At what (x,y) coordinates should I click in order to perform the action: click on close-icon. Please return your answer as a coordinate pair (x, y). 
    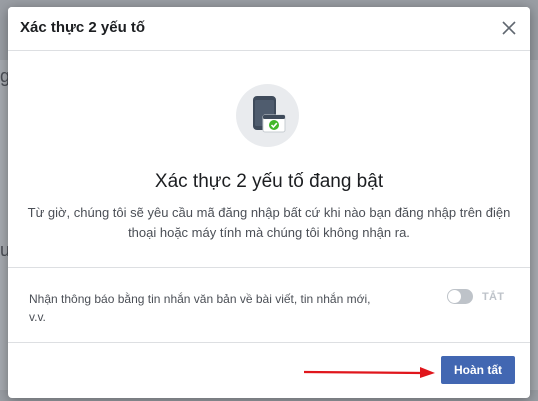
    Looking at the image, I should click on (509, 28).